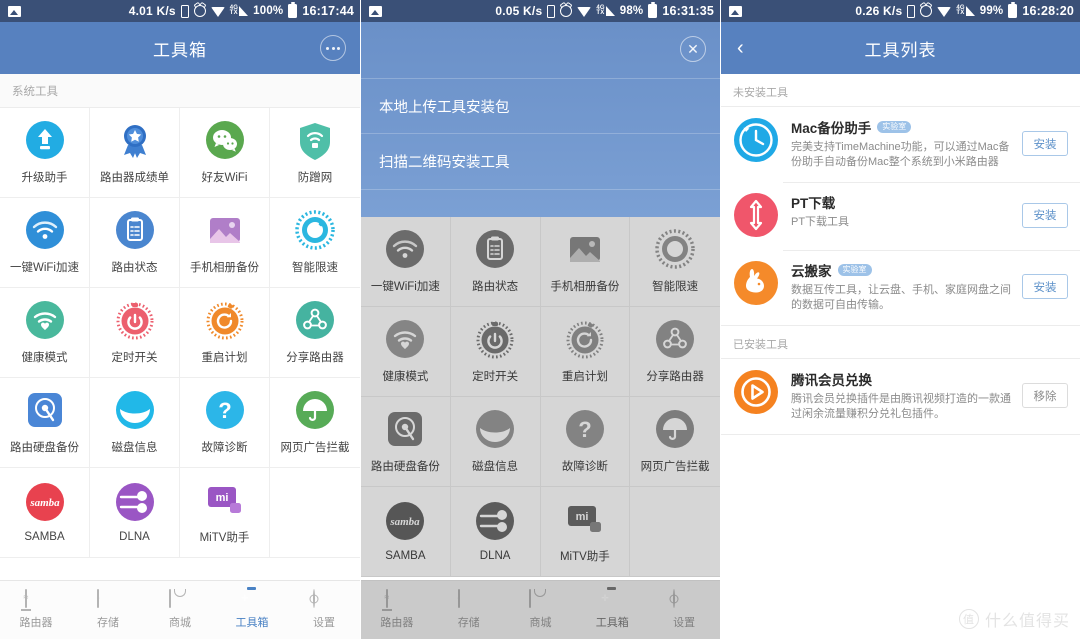 The image size is (1080, 639). I want to click on tool-description: 数据互传工具，让云盘、手机、家庭网盘之间的数据可自由传输。, so click(901, 297).